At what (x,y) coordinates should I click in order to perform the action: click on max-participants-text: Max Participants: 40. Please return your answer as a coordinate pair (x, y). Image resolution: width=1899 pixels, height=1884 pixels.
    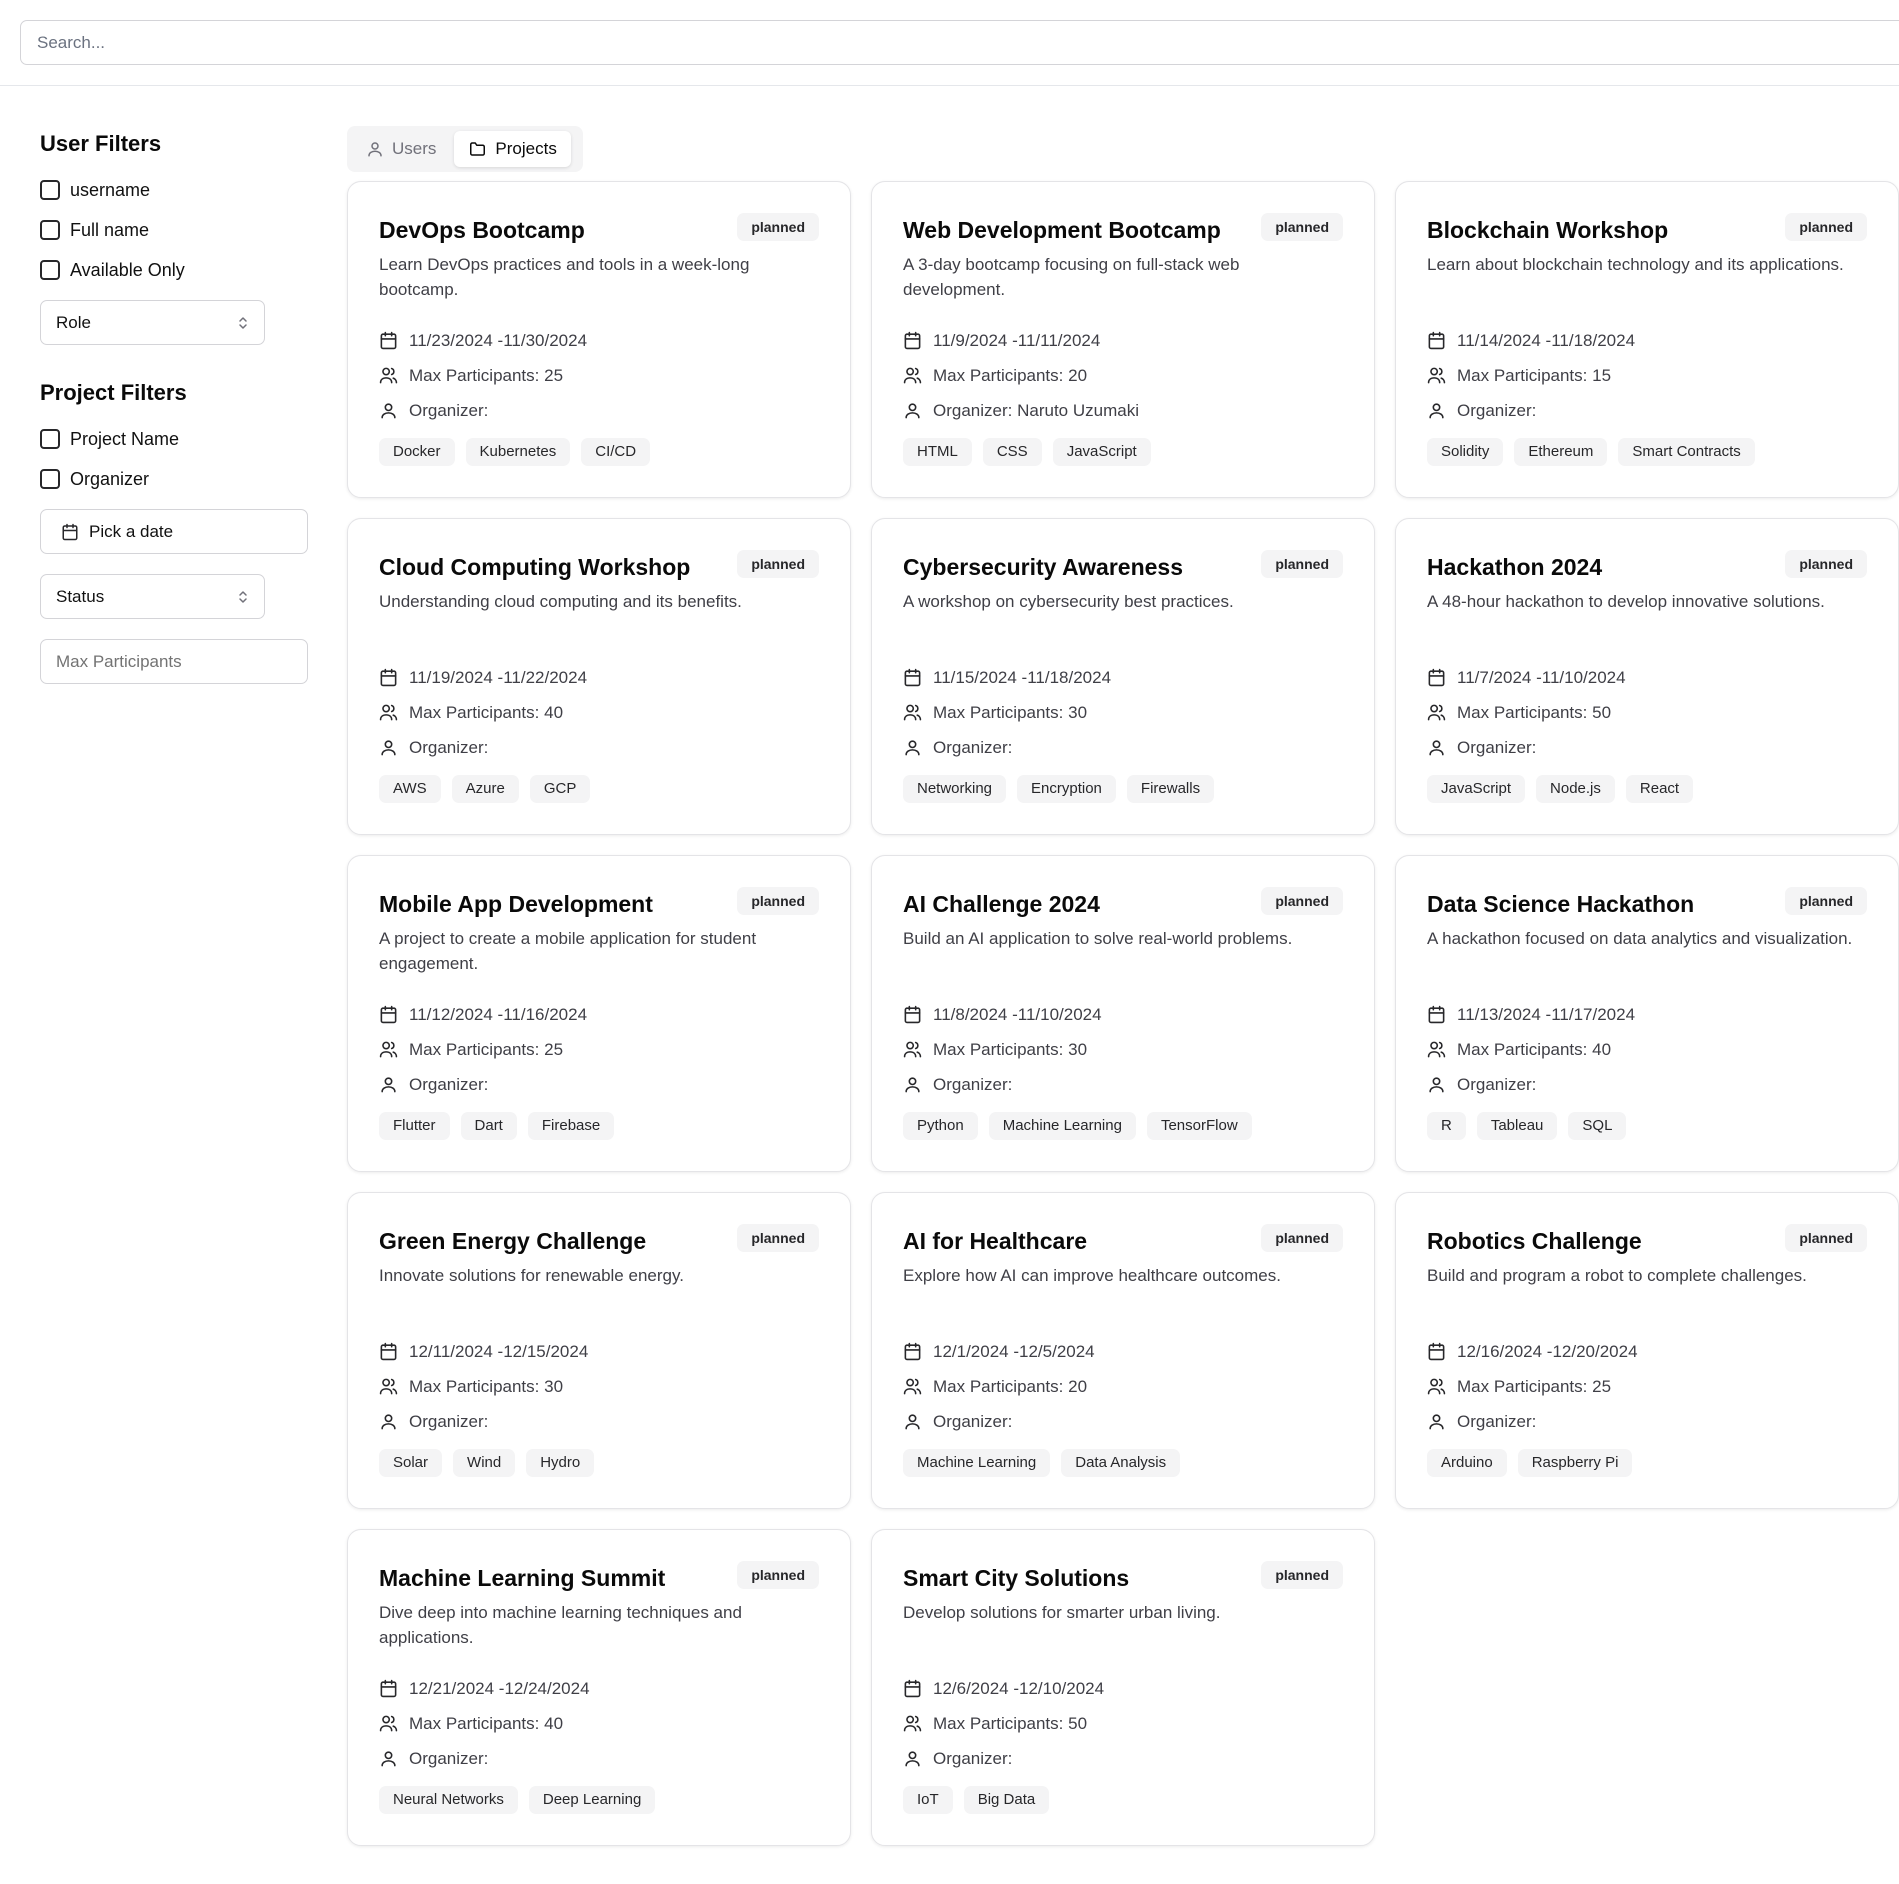
    Looking at the image, I should click on (486, 713).